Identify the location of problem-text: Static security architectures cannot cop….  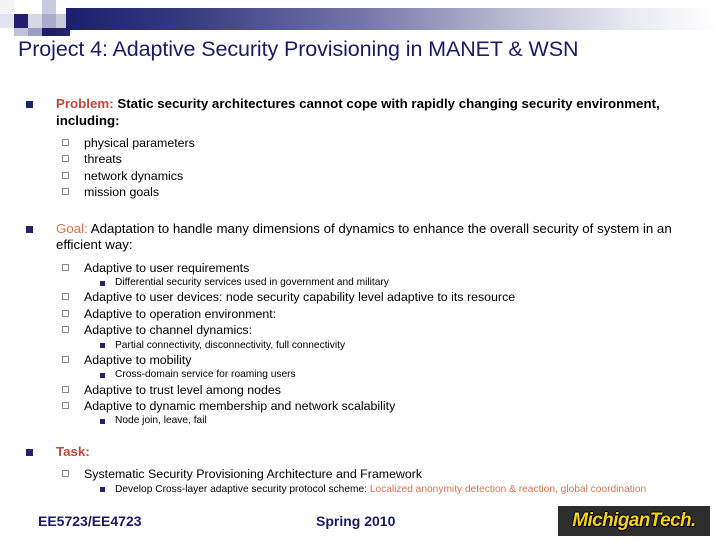
(358, 112).